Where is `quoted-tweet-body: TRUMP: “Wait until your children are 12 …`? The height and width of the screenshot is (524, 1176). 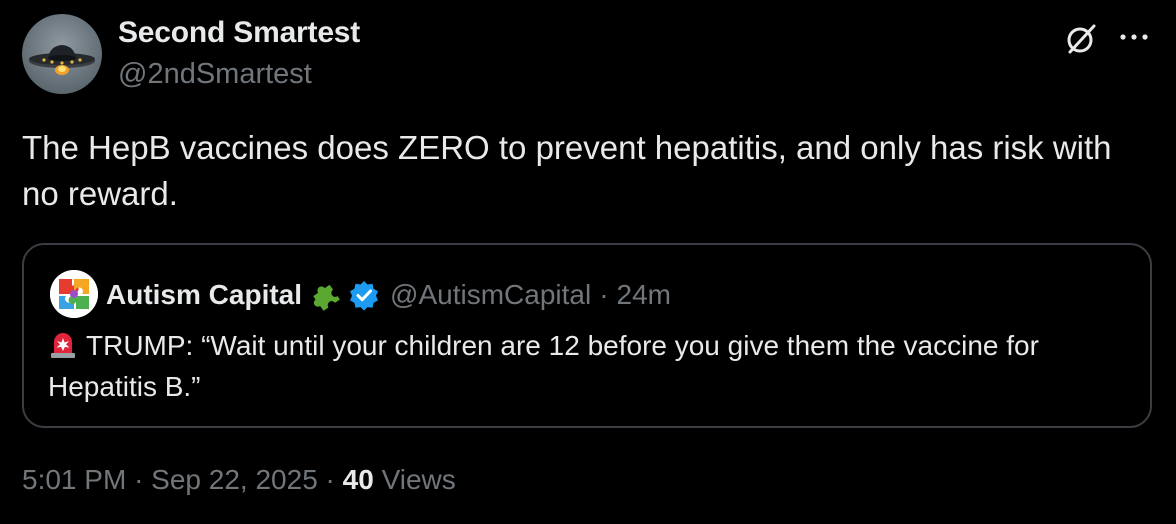 quoted-tweet-body: TRUMP: “Wait until your children are 12 … is located at coordinates (543, 366).